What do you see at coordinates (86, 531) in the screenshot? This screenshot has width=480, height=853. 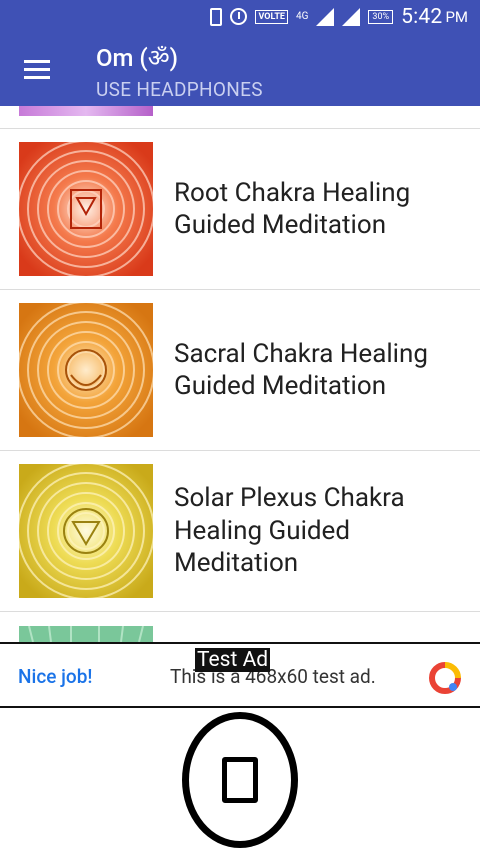 I see `solar-plexus-chakra-thumbnail` at bounding box center [86, 531].